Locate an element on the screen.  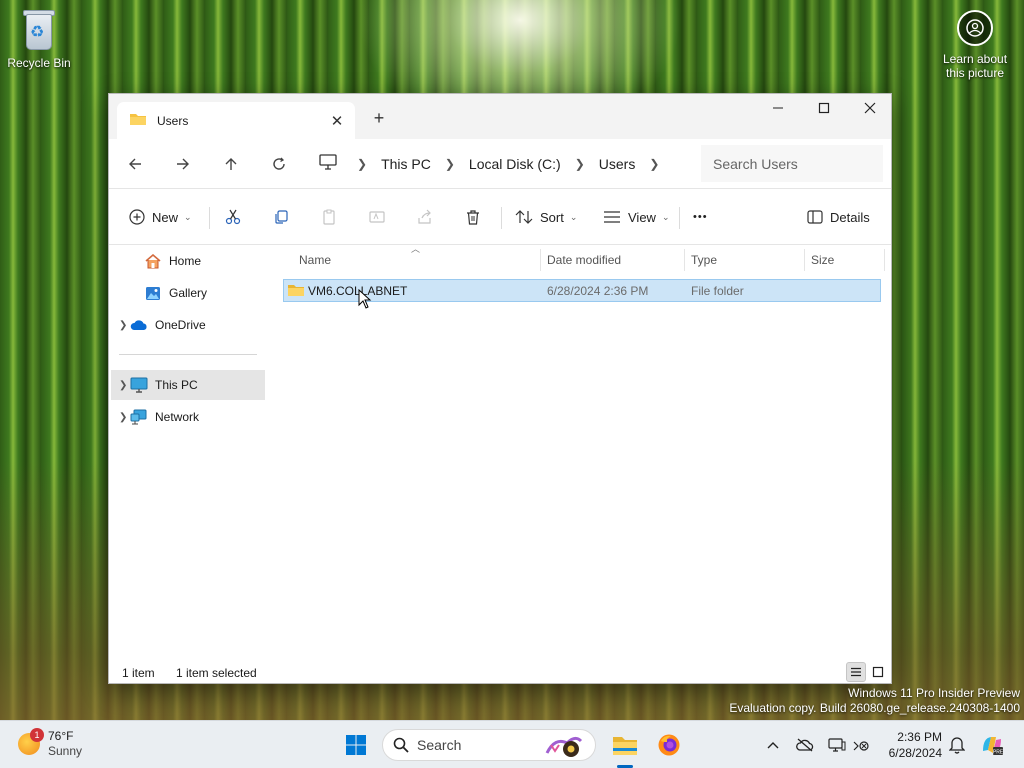
watermark-line1: Windows 11 Pro Insider Preview is located at coordinates (934, 693).